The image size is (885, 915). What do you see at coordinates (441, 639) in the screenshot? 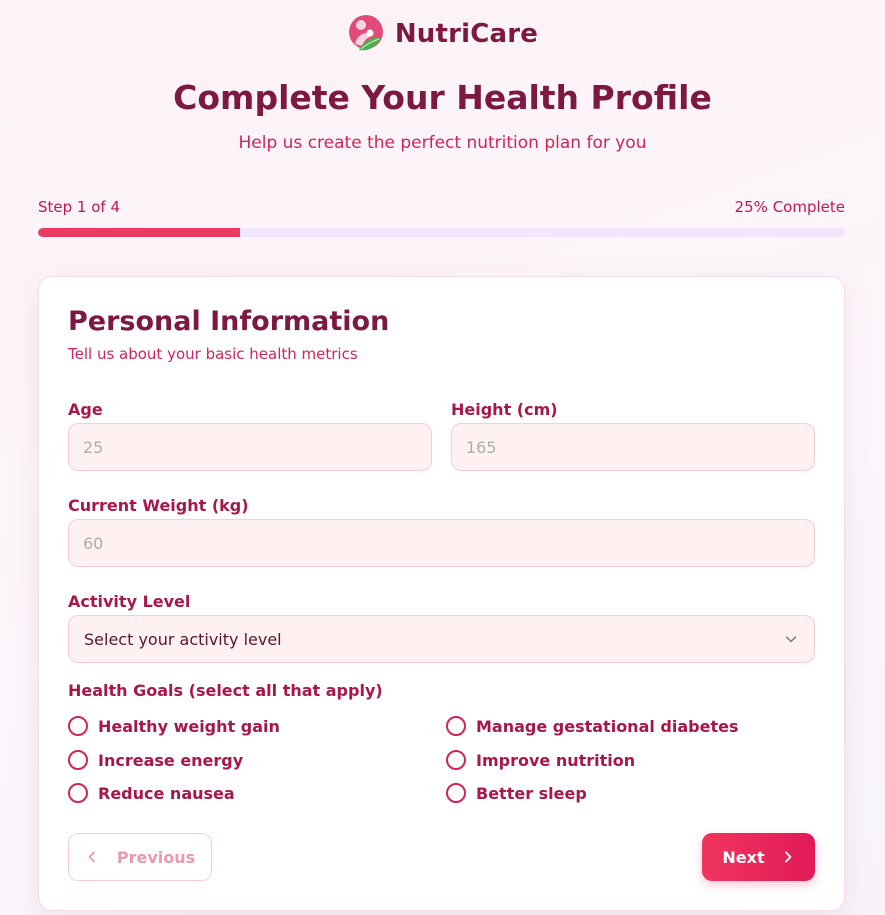
I see `activity-level-select: Select your activity level` at bounding box center [441, 639].